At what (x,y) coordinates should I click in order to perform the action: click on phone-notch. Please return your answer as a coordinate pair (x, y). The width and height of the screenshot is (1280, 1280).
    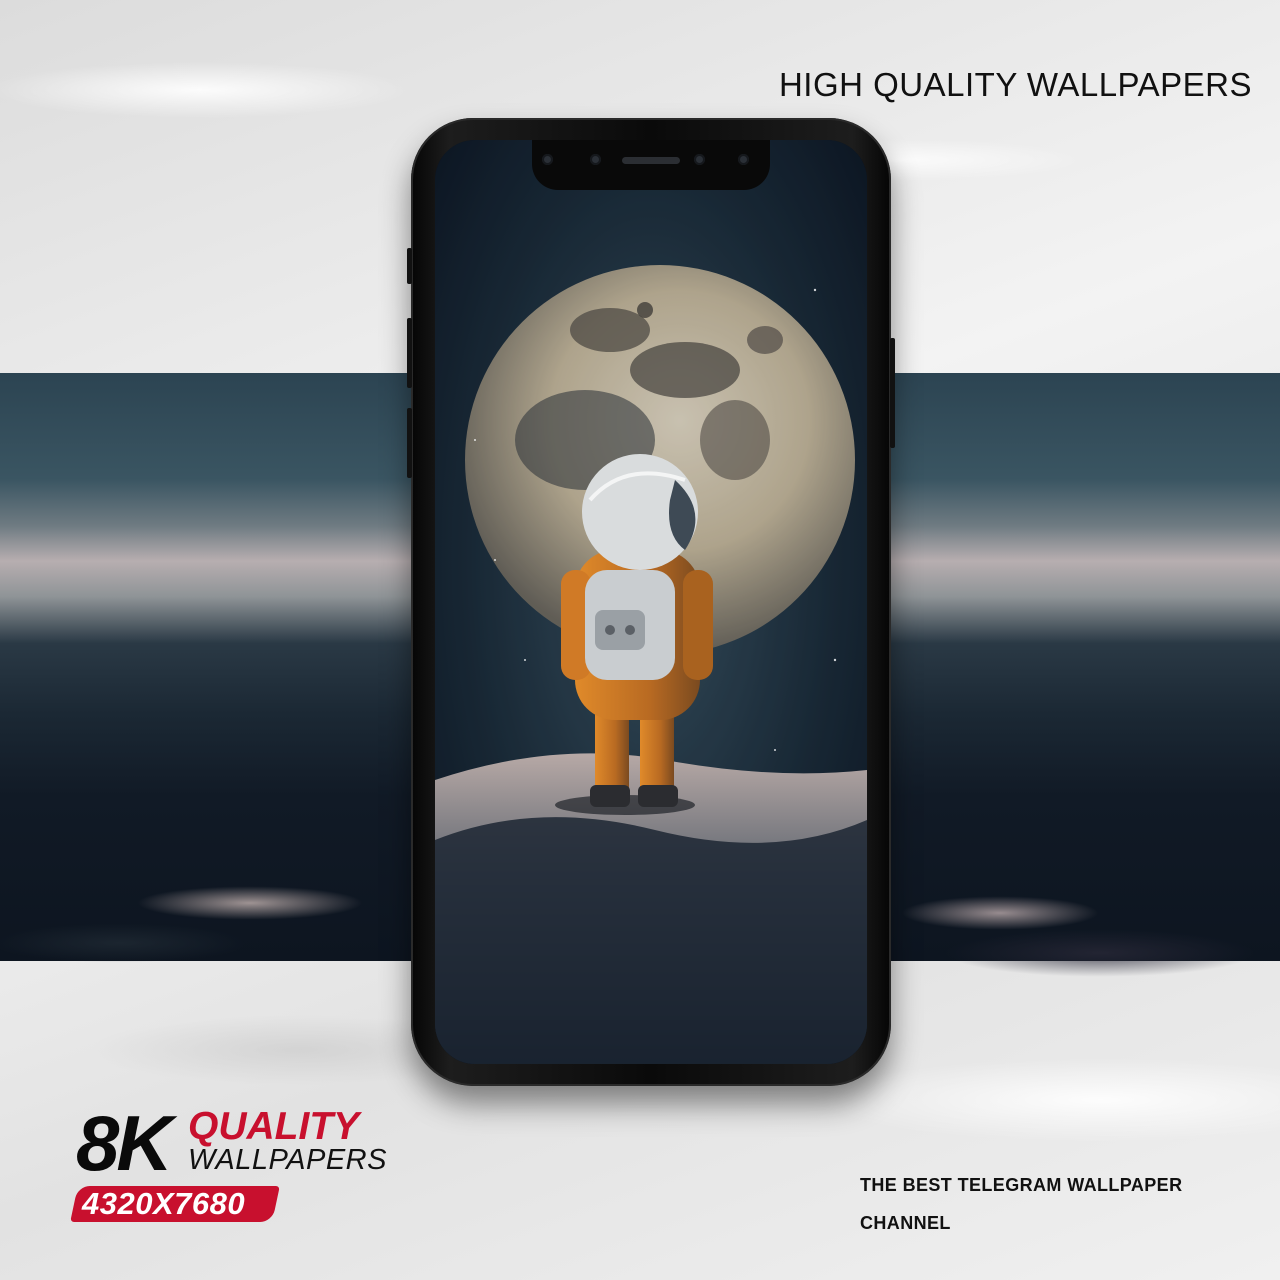
    Looking at the image, I should click on (651, 165).